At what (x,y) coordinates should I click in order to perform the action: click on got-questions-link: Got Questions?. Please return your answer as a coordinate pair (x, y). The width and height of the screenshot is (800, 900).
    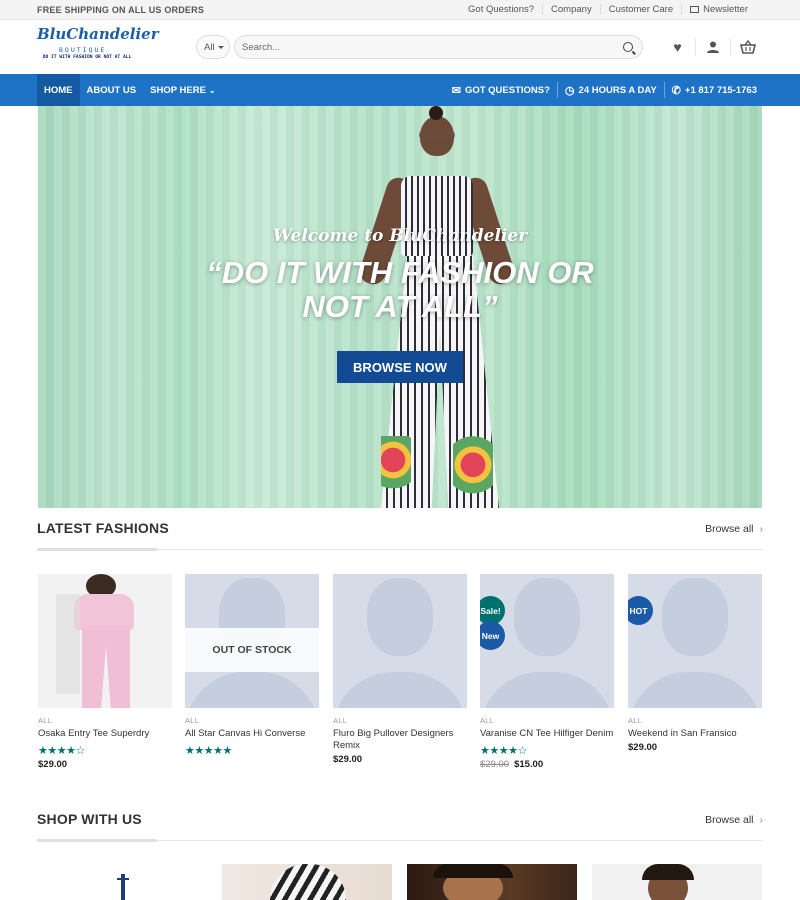
    Looking at the image, I should click on (501, 9).